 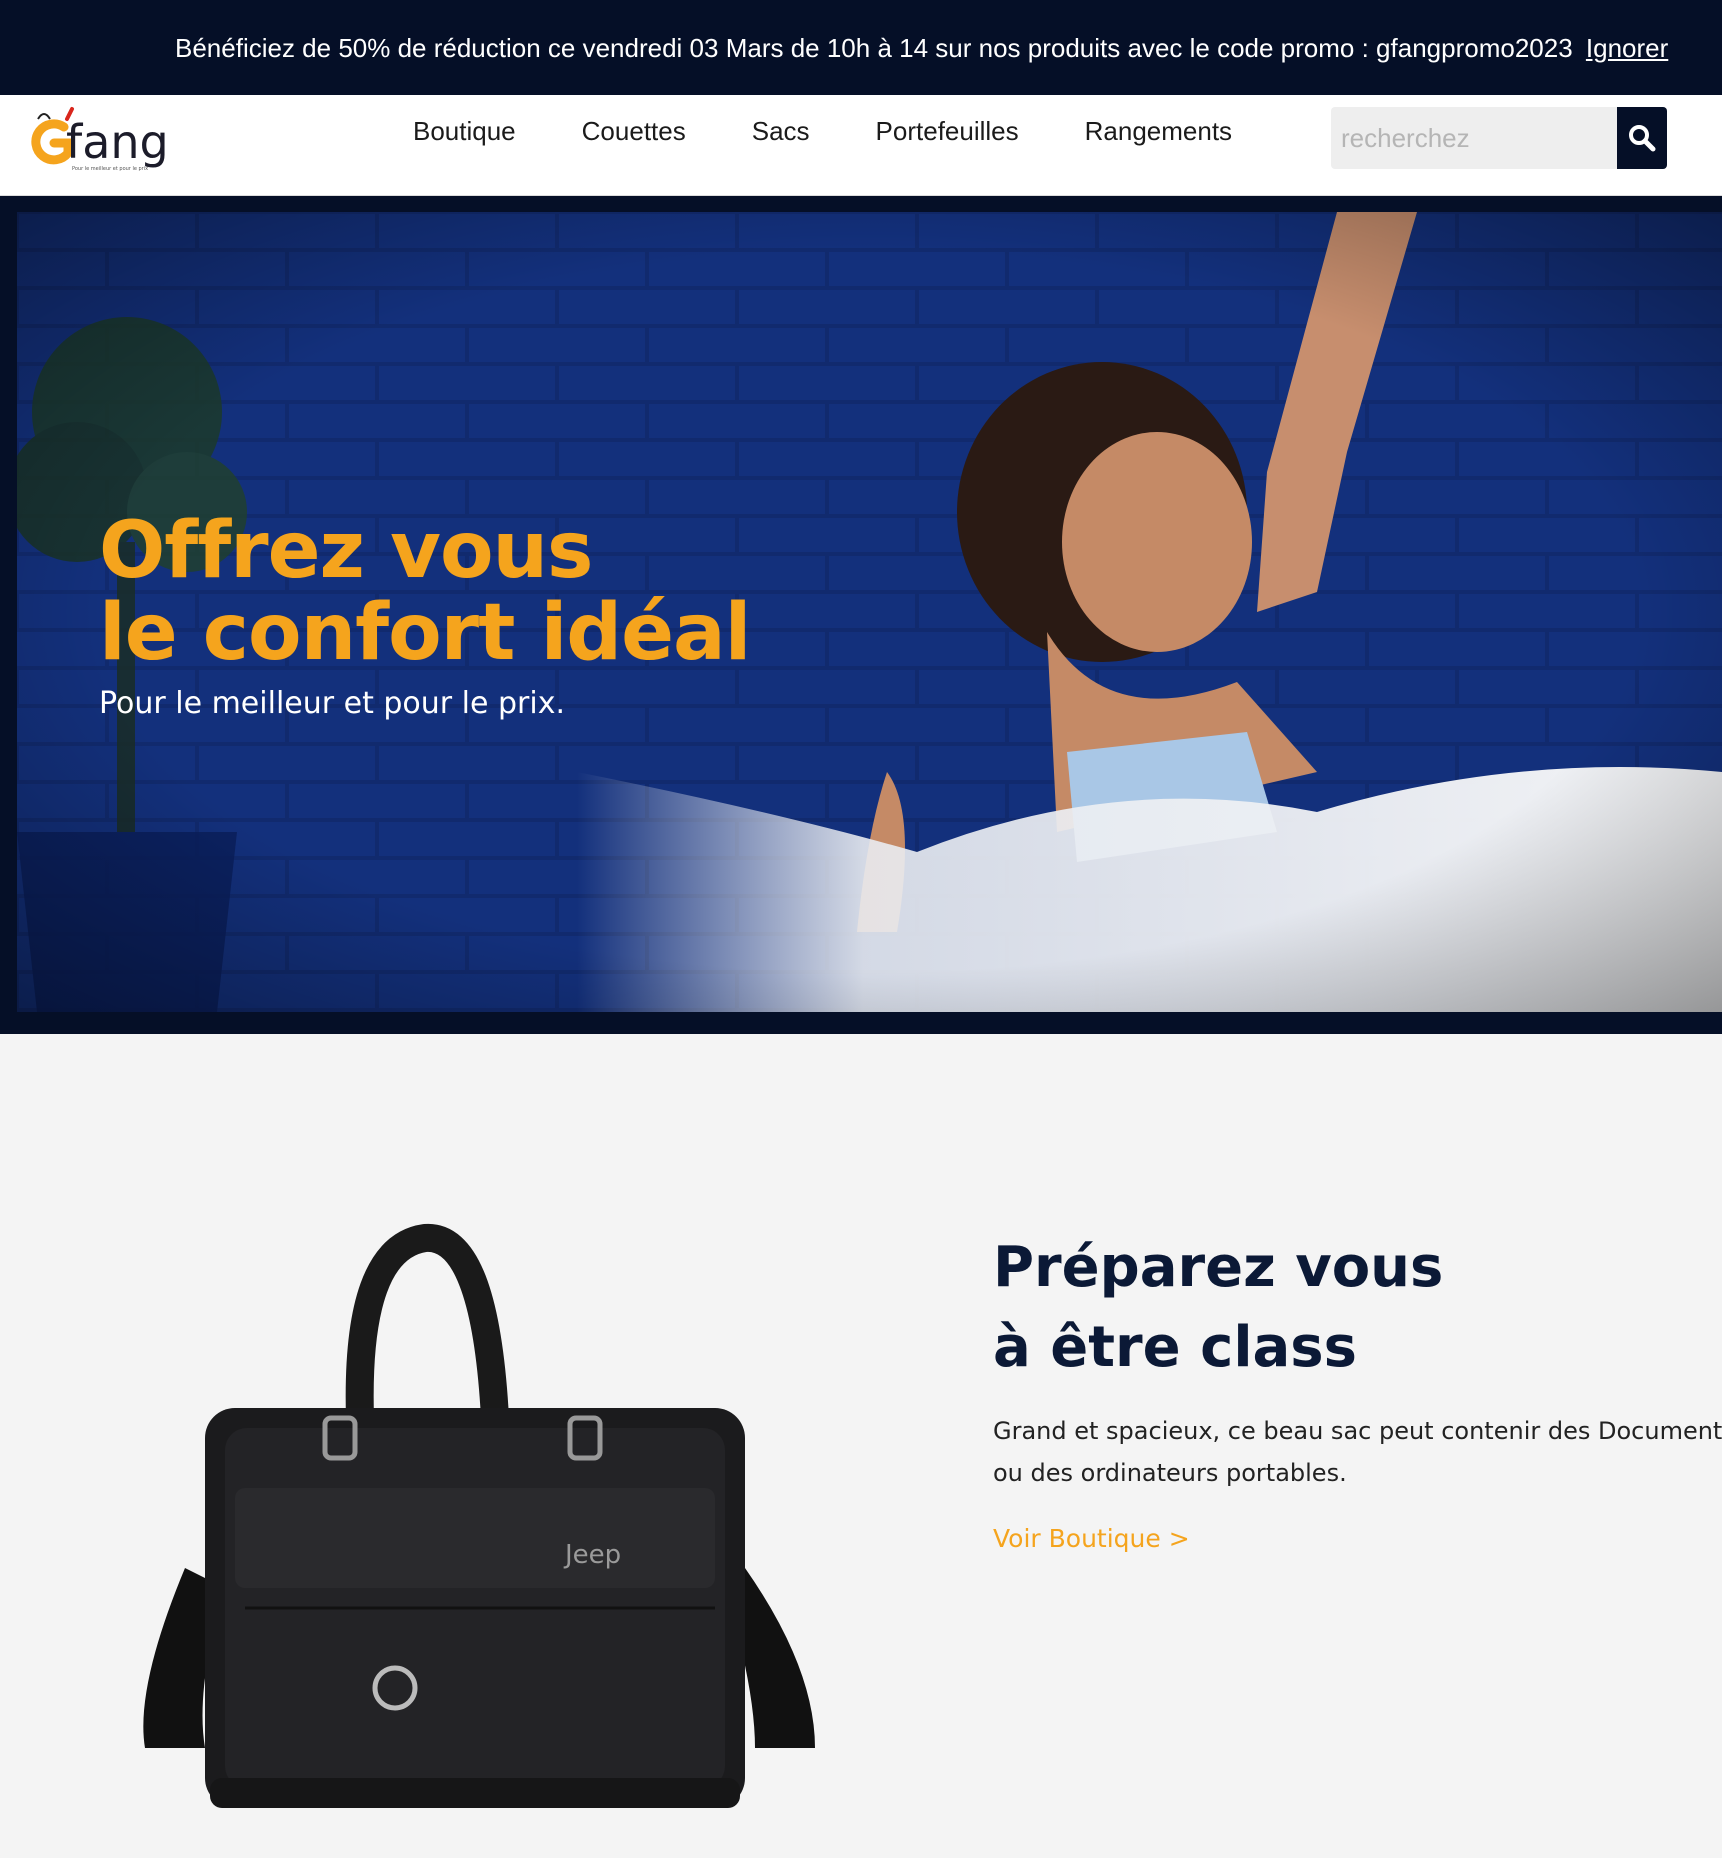 What do you see at coordinates (1091, 1538) in the screenshot?
I see `shop-link: Voir Boutique >` at bounding box center [1091, 1538].